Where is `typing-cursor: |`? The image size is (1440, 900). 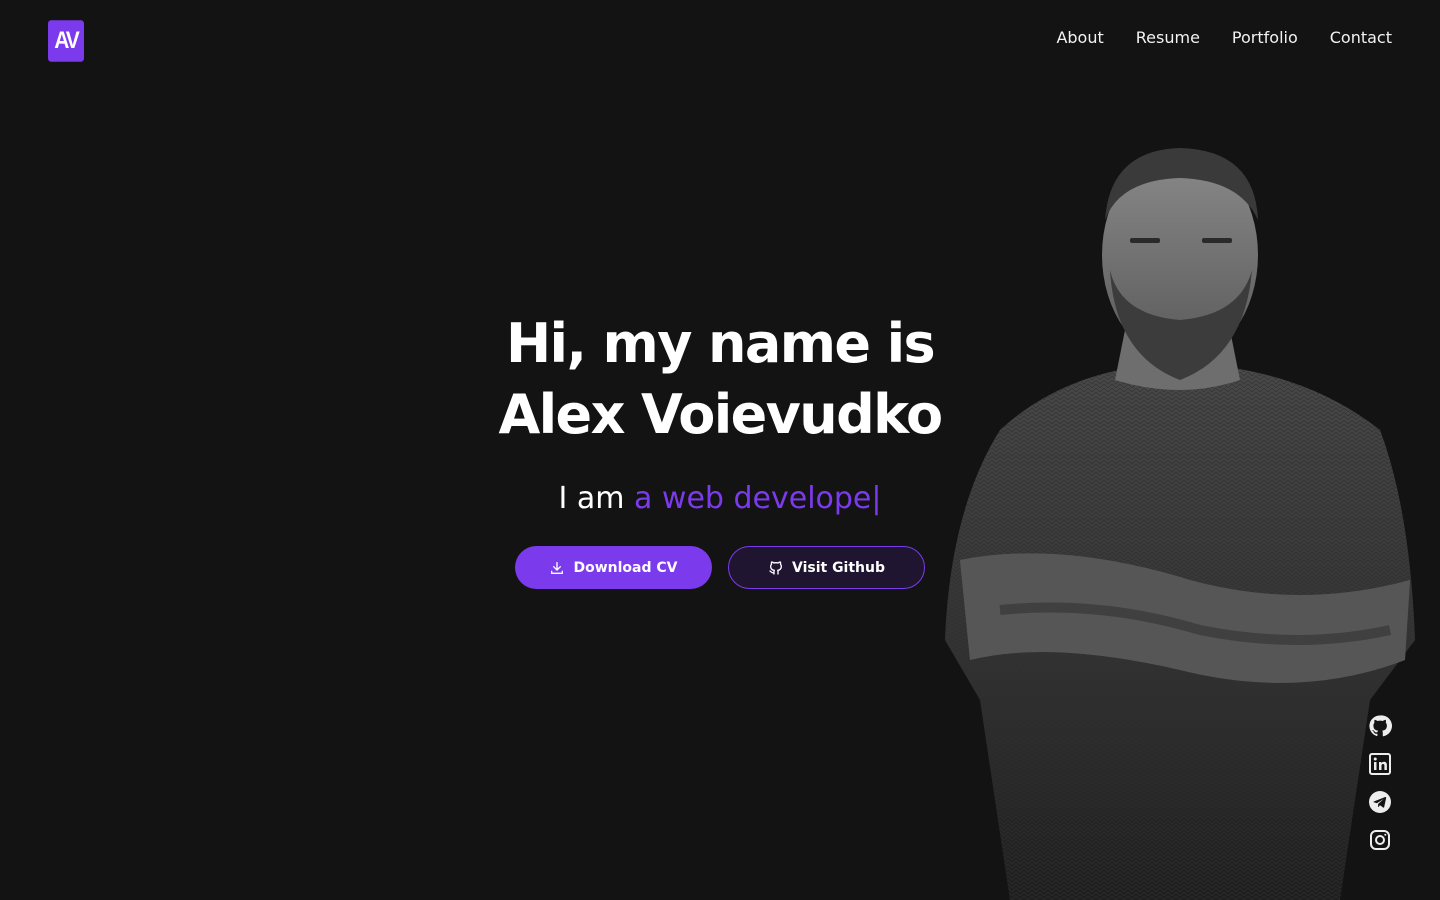 typing-cursor: | is located at coordinates (876, 498).